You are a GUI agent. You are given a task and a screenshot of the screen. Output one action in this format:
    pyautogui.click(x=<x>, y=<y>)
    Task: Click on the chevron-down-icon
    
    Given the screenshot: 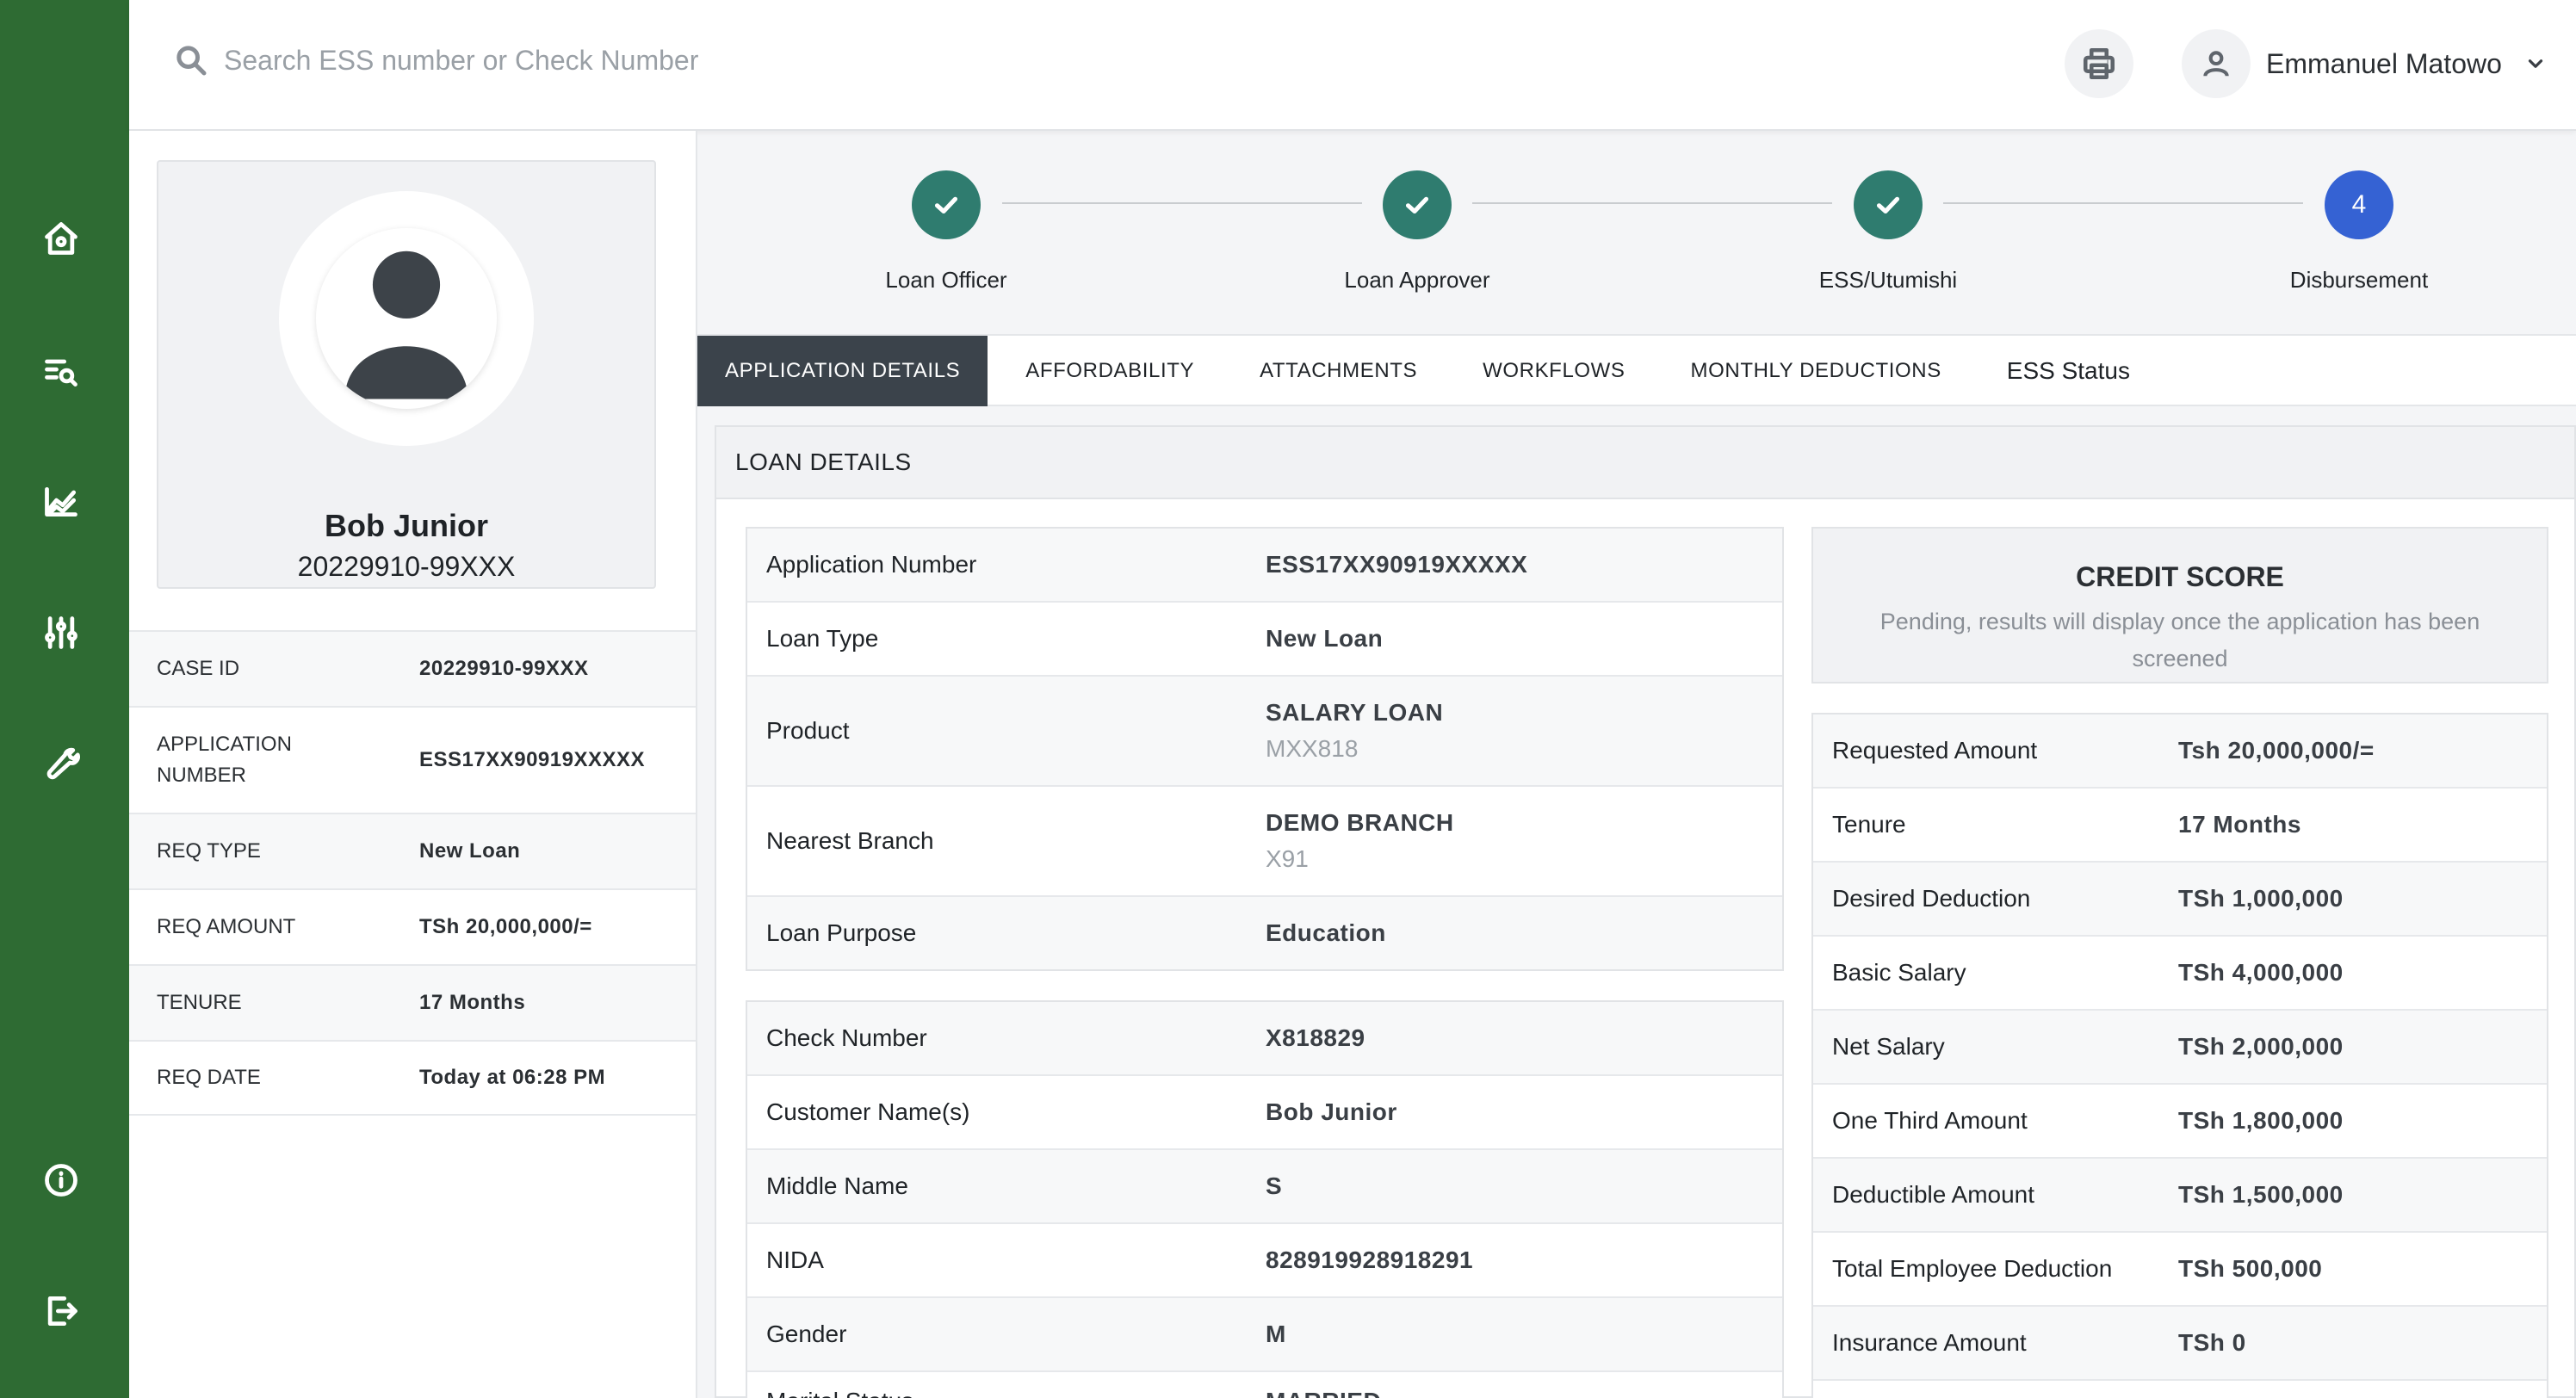 What is the action you would take?
    pyautogui.click(x=2535, y=64)
    